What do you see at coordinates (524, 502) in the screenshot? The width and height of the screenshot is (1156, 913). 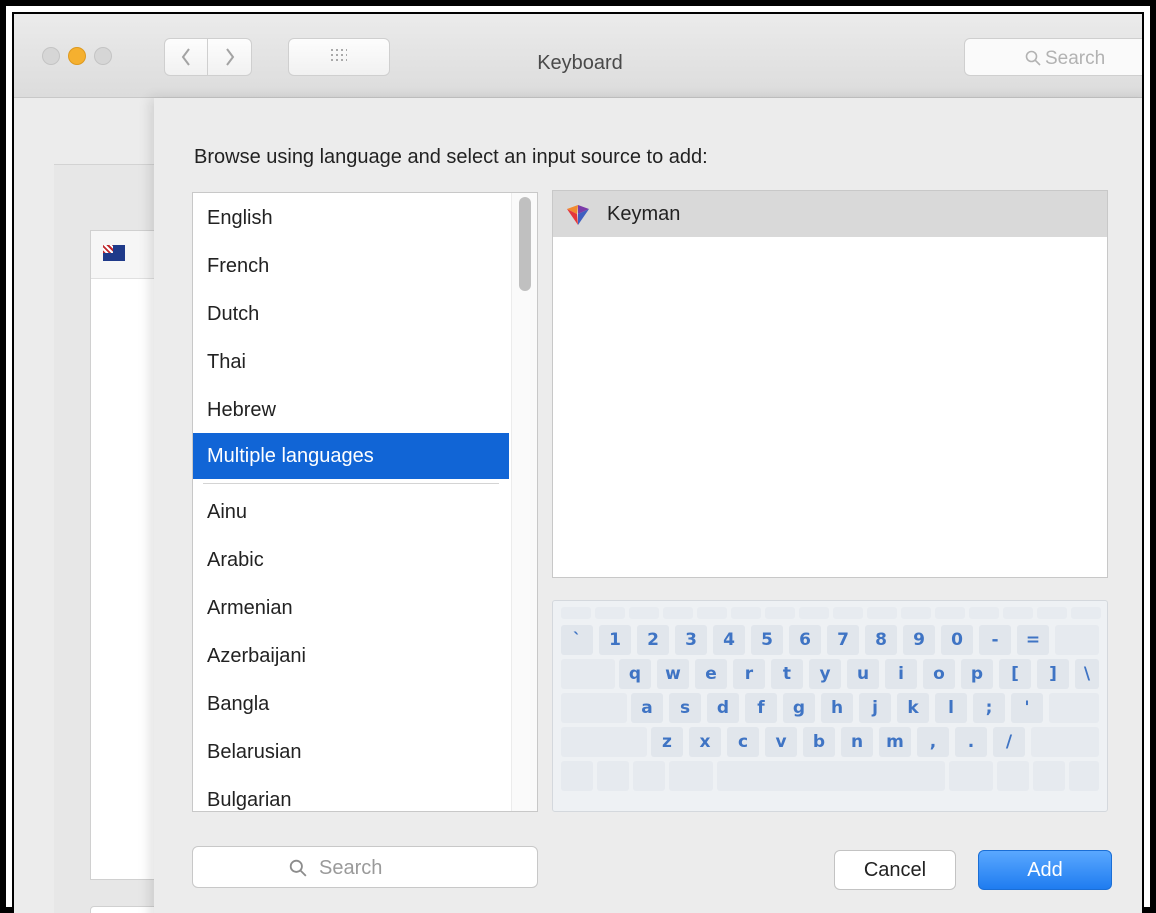 I see `language-list-scrollbar` at bounding box center [524, 502].